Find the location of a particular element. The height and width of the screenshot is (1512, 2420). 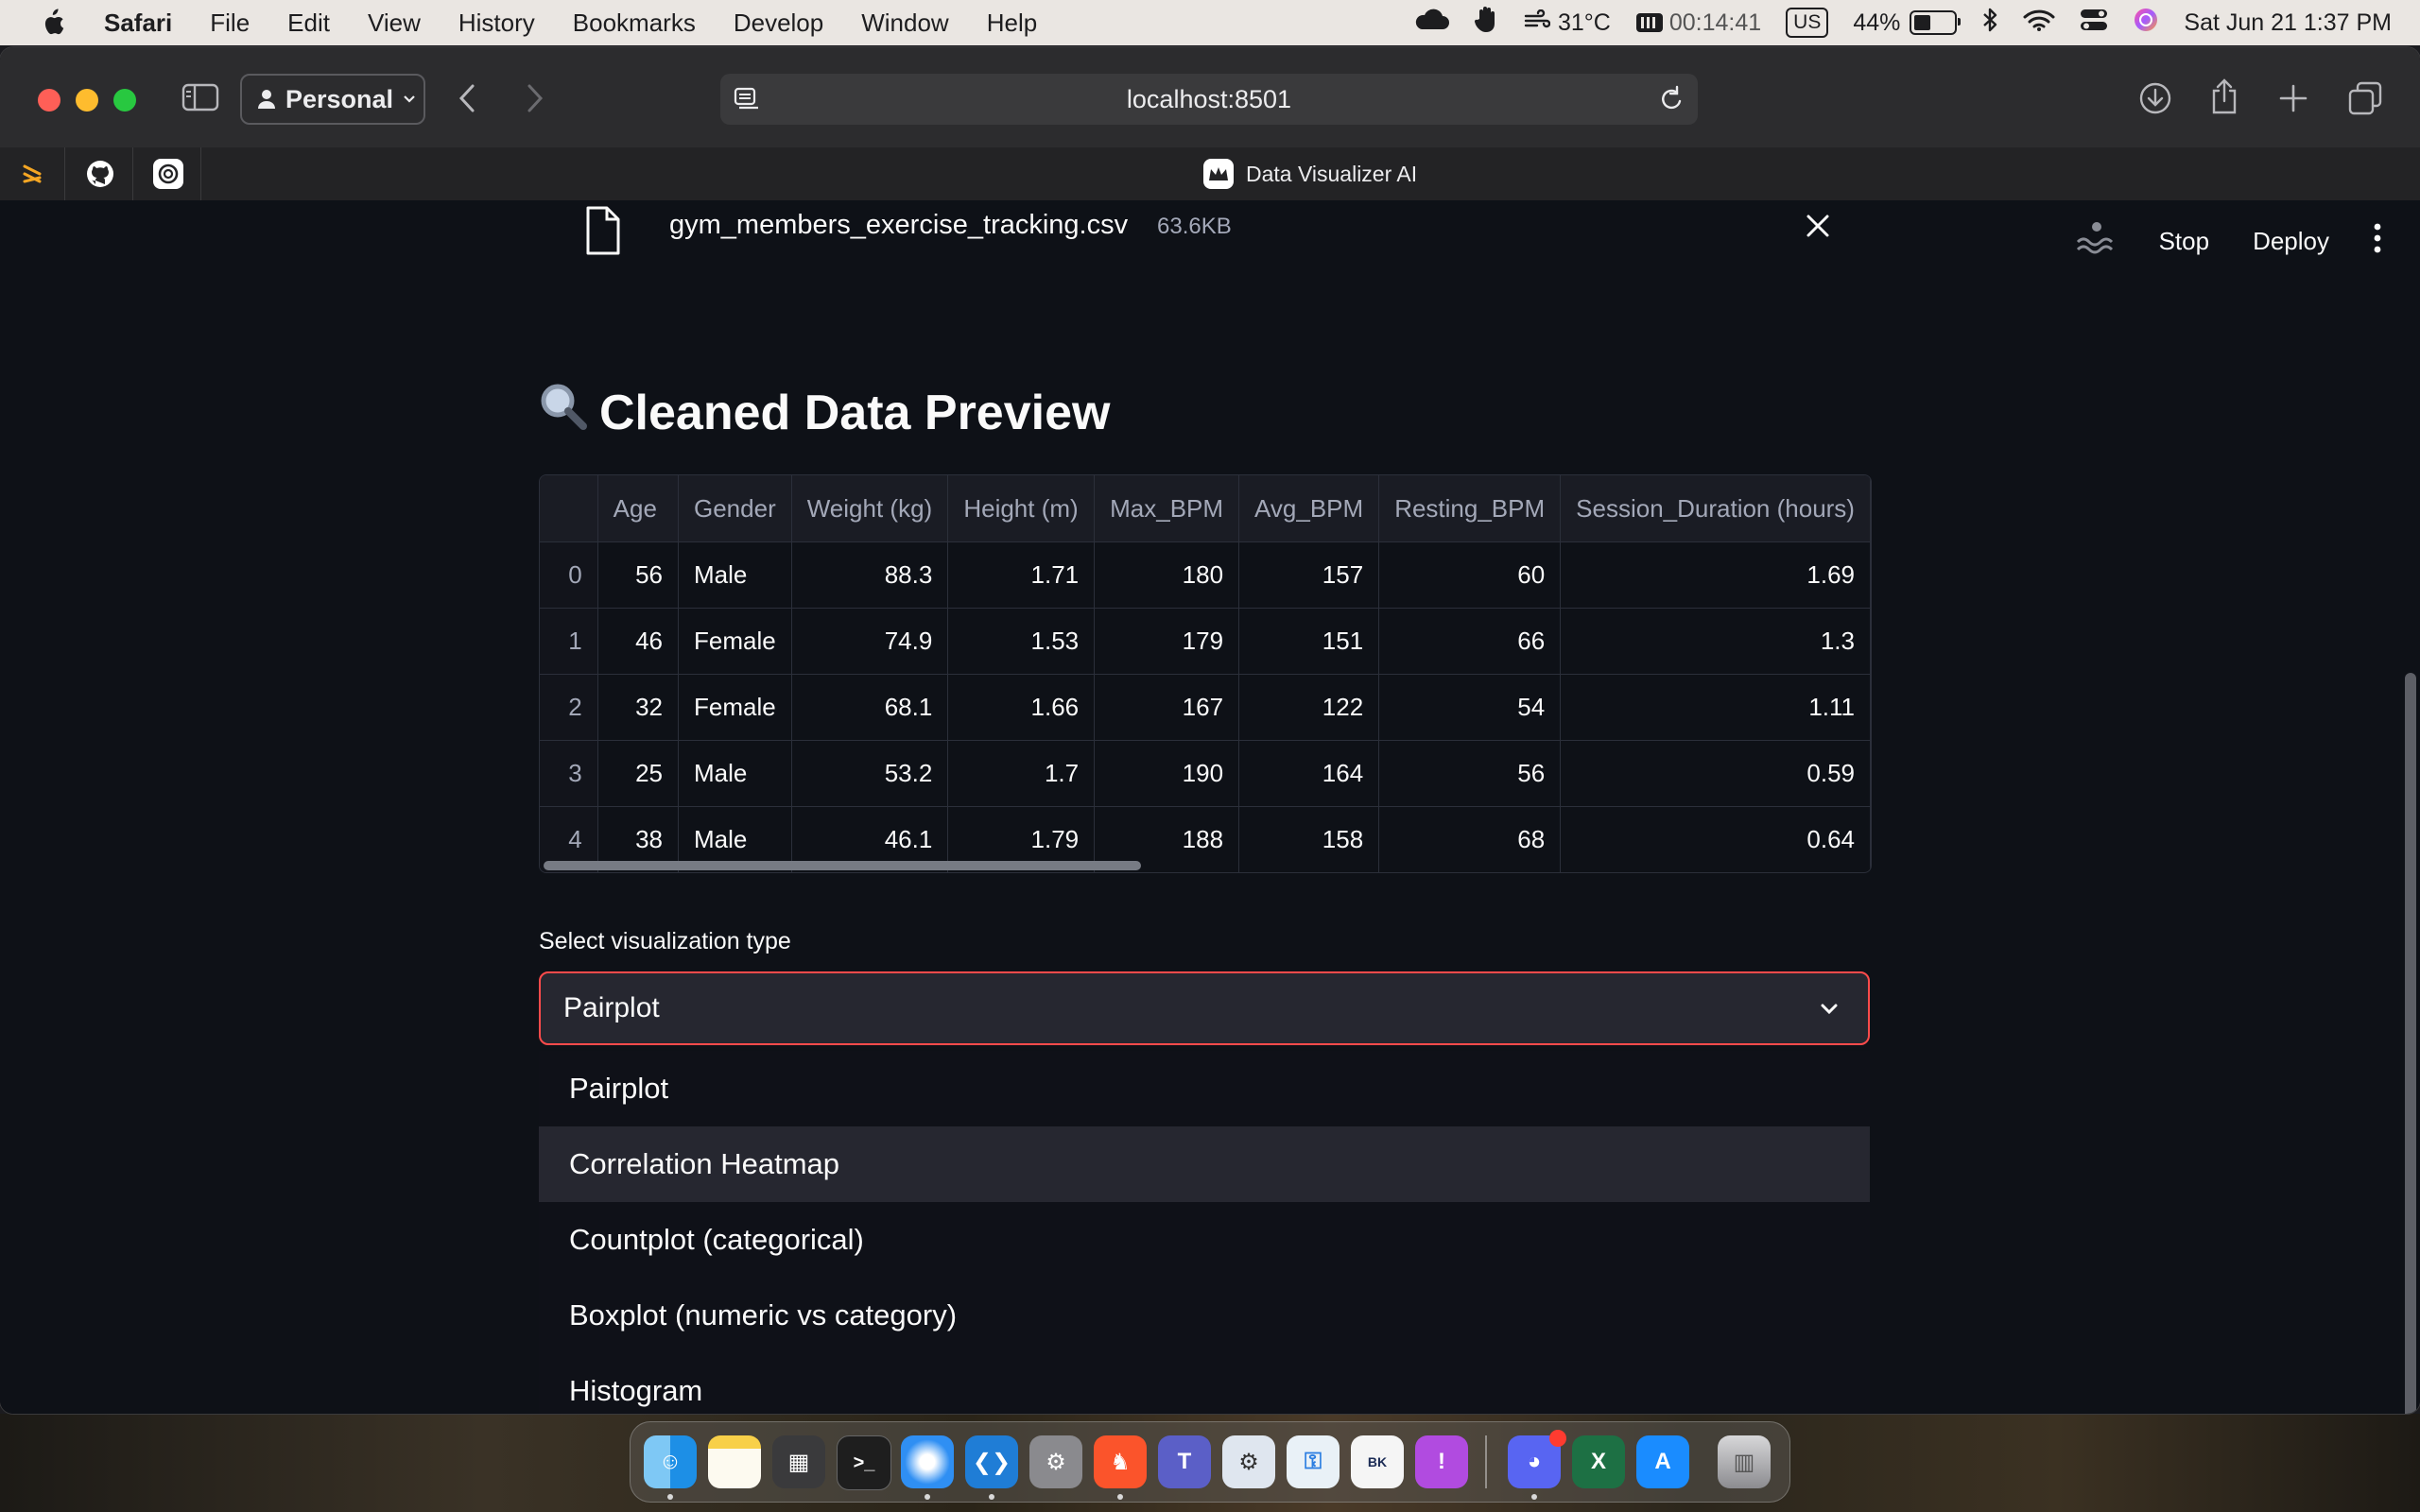

feedback-icon: ! is located at coordinates (1441, 1461).